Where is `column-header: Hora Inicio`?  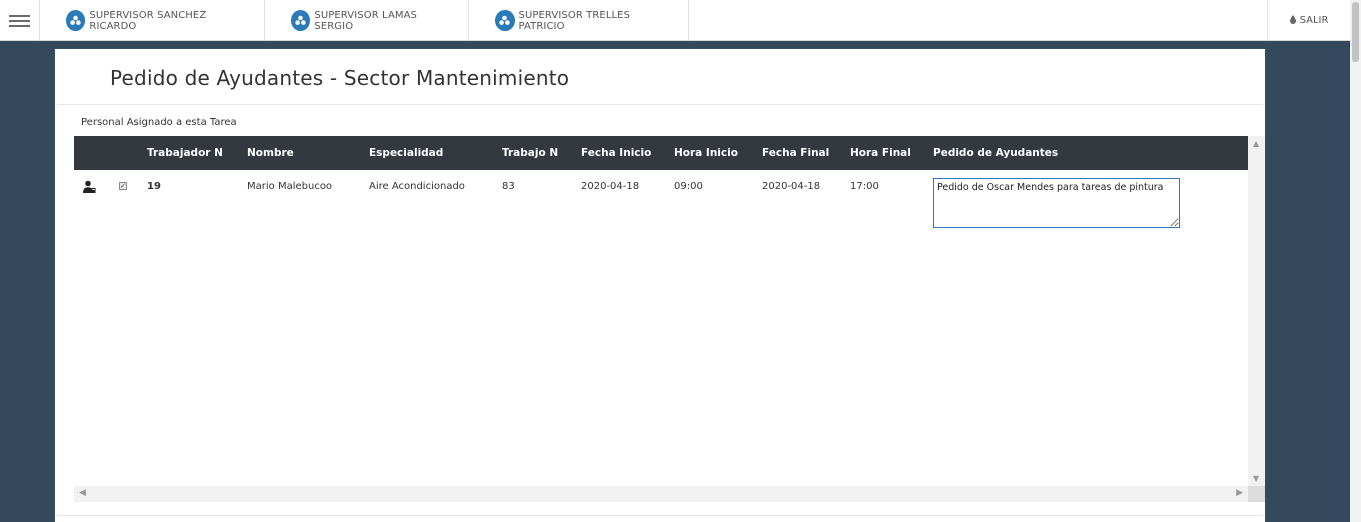 column-header: Hora Inicio is located at coordinates (706, 153).